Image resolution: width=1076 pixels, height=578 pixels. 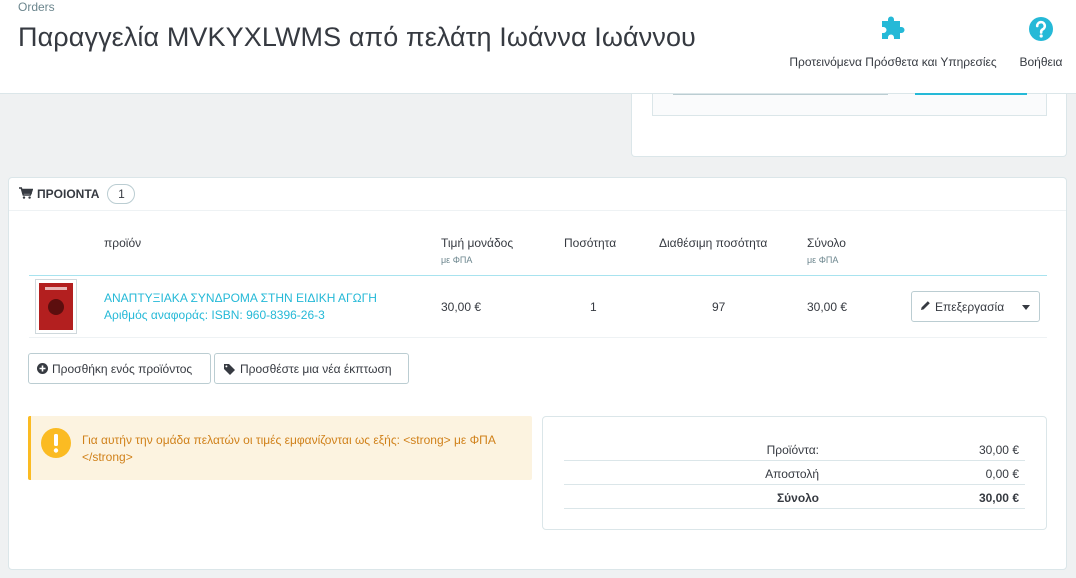 I want to click on message-form, so click(x=849, y=104).